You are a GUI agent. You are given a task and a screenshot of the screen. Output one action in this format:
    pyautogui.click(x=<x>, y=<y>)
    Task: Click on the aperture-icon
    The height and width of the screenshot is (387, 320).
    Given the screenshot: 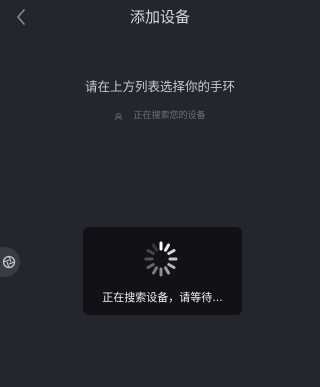 What is the action you would take?
    pyautogui.click(x=9, y=262)
    